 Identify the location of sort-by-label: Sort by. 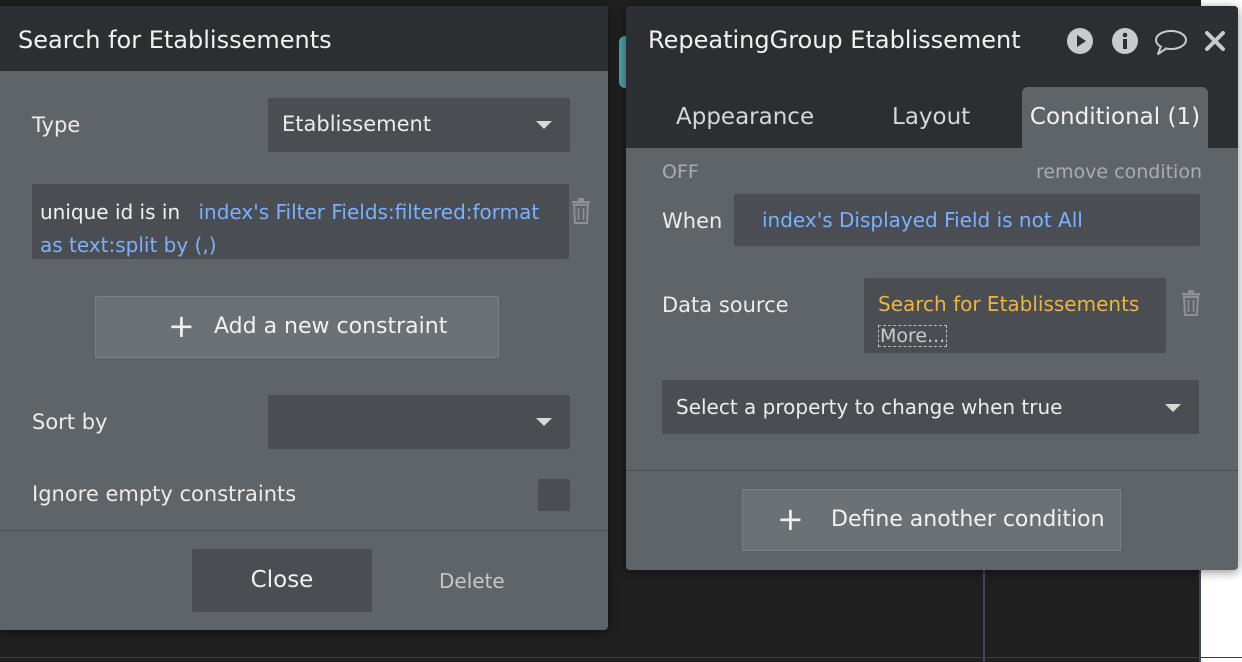
(70, 422).